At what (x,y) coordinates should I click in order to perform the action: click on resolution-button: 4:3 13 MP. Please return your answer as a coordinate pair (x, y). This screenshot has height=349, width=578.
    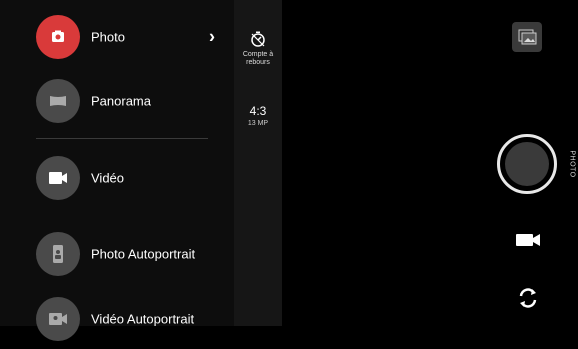
    Looking at the image, I should click on (258, 115).